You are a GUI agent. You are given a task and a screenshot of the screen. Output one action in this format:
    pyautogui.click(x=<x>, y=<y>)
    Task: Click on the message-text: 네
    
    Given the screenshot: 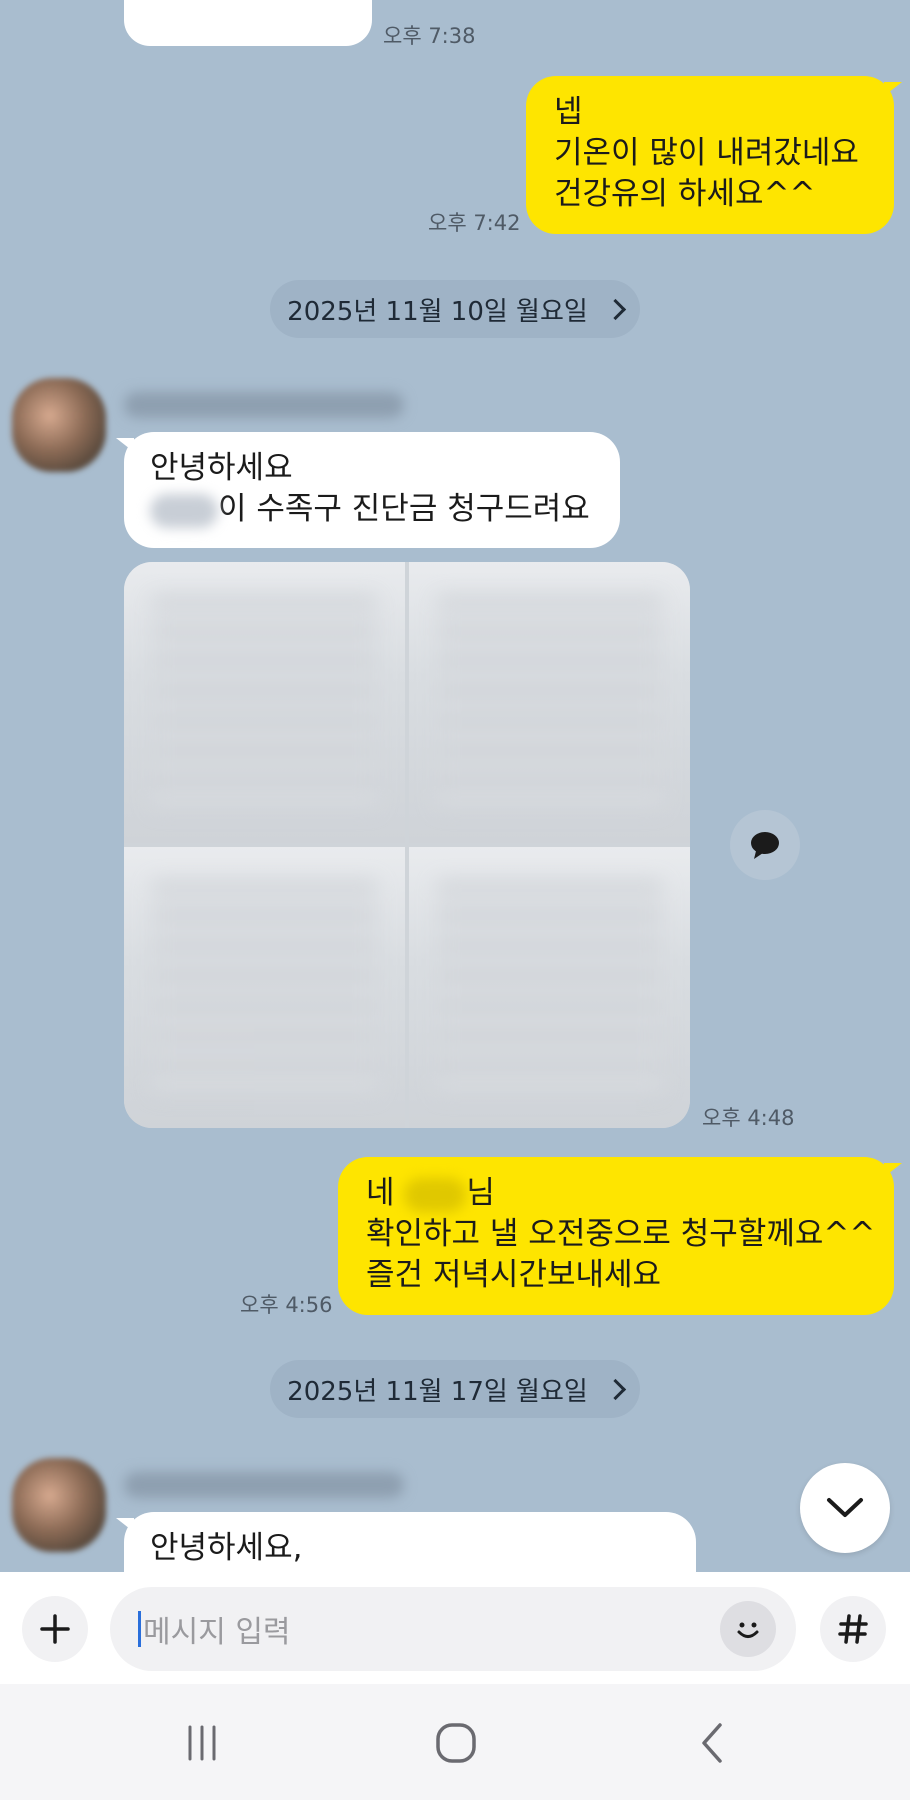 What is the action you would take?
    pyautogui.click(x=380, y=1193)
    